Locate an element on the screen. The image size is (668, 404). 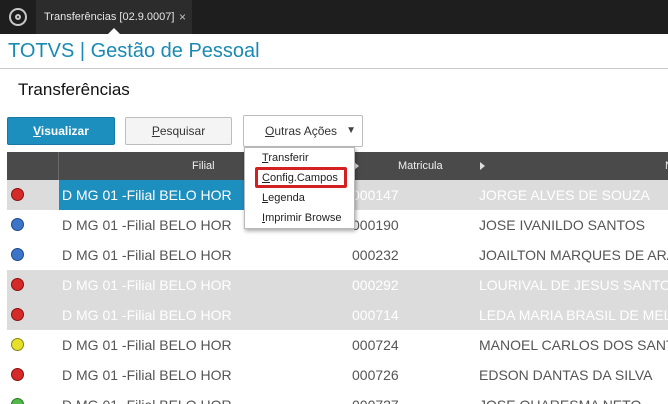
nome-cell: LOURIVAL DE JESUS SANTOS is located at coordinates (573, 285).